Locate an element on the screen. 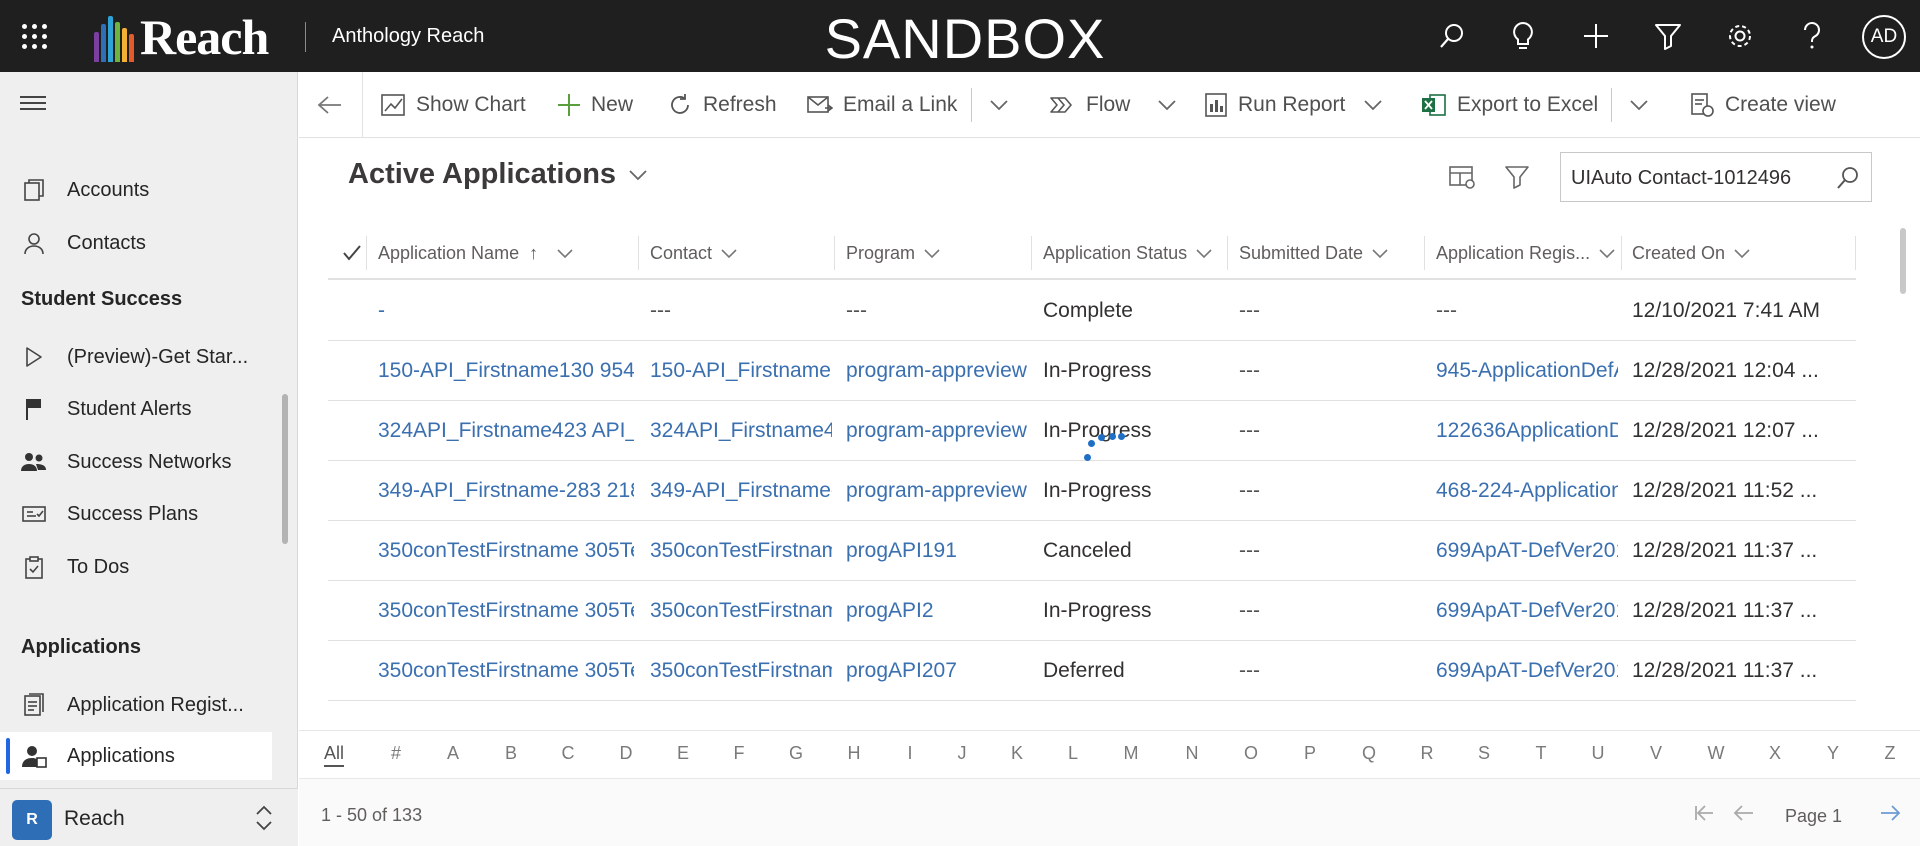  cell-application-registration: 122636ApplicationD is located at coordinates (1527, 431).